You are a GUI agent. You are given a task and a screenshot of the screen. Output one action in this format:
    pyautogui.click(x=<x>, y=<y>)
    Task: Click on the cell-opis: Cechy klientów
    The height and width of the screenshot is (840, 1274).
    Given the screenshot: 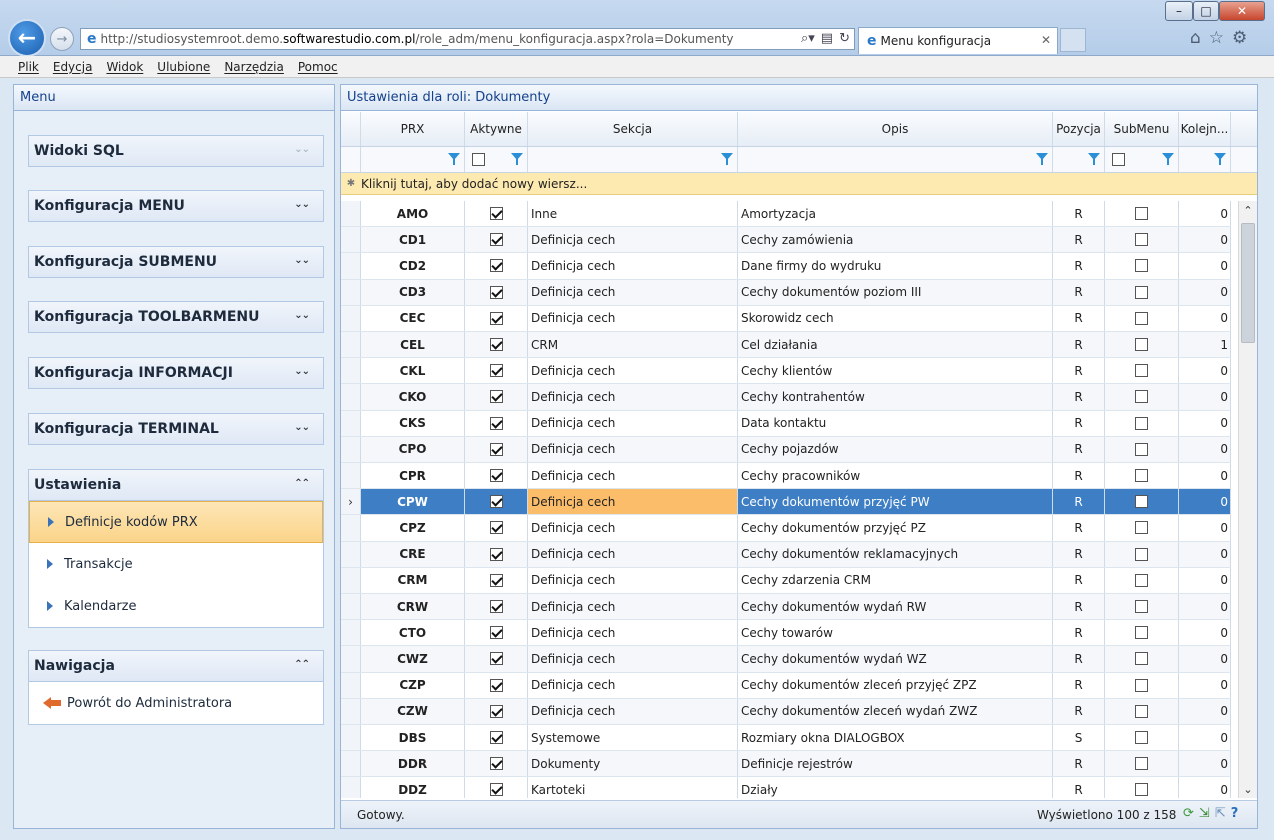 What is the action you would take?
    pyautogui.click(x=895, y=371)
    